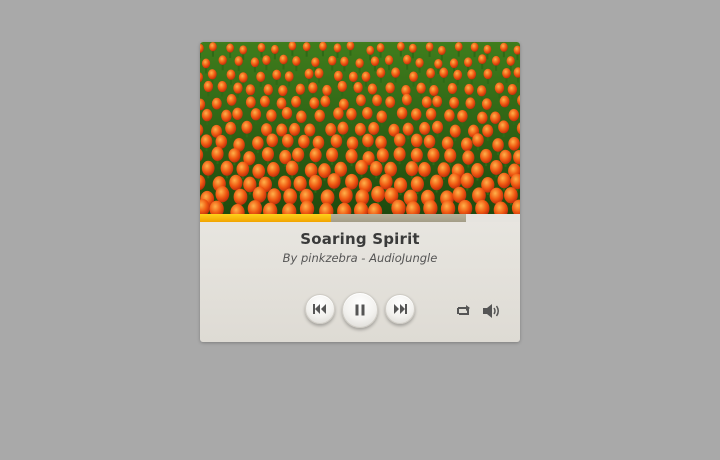 This screenshot has height=460, width=720. I want to click on played-bar, so click(266, 218).